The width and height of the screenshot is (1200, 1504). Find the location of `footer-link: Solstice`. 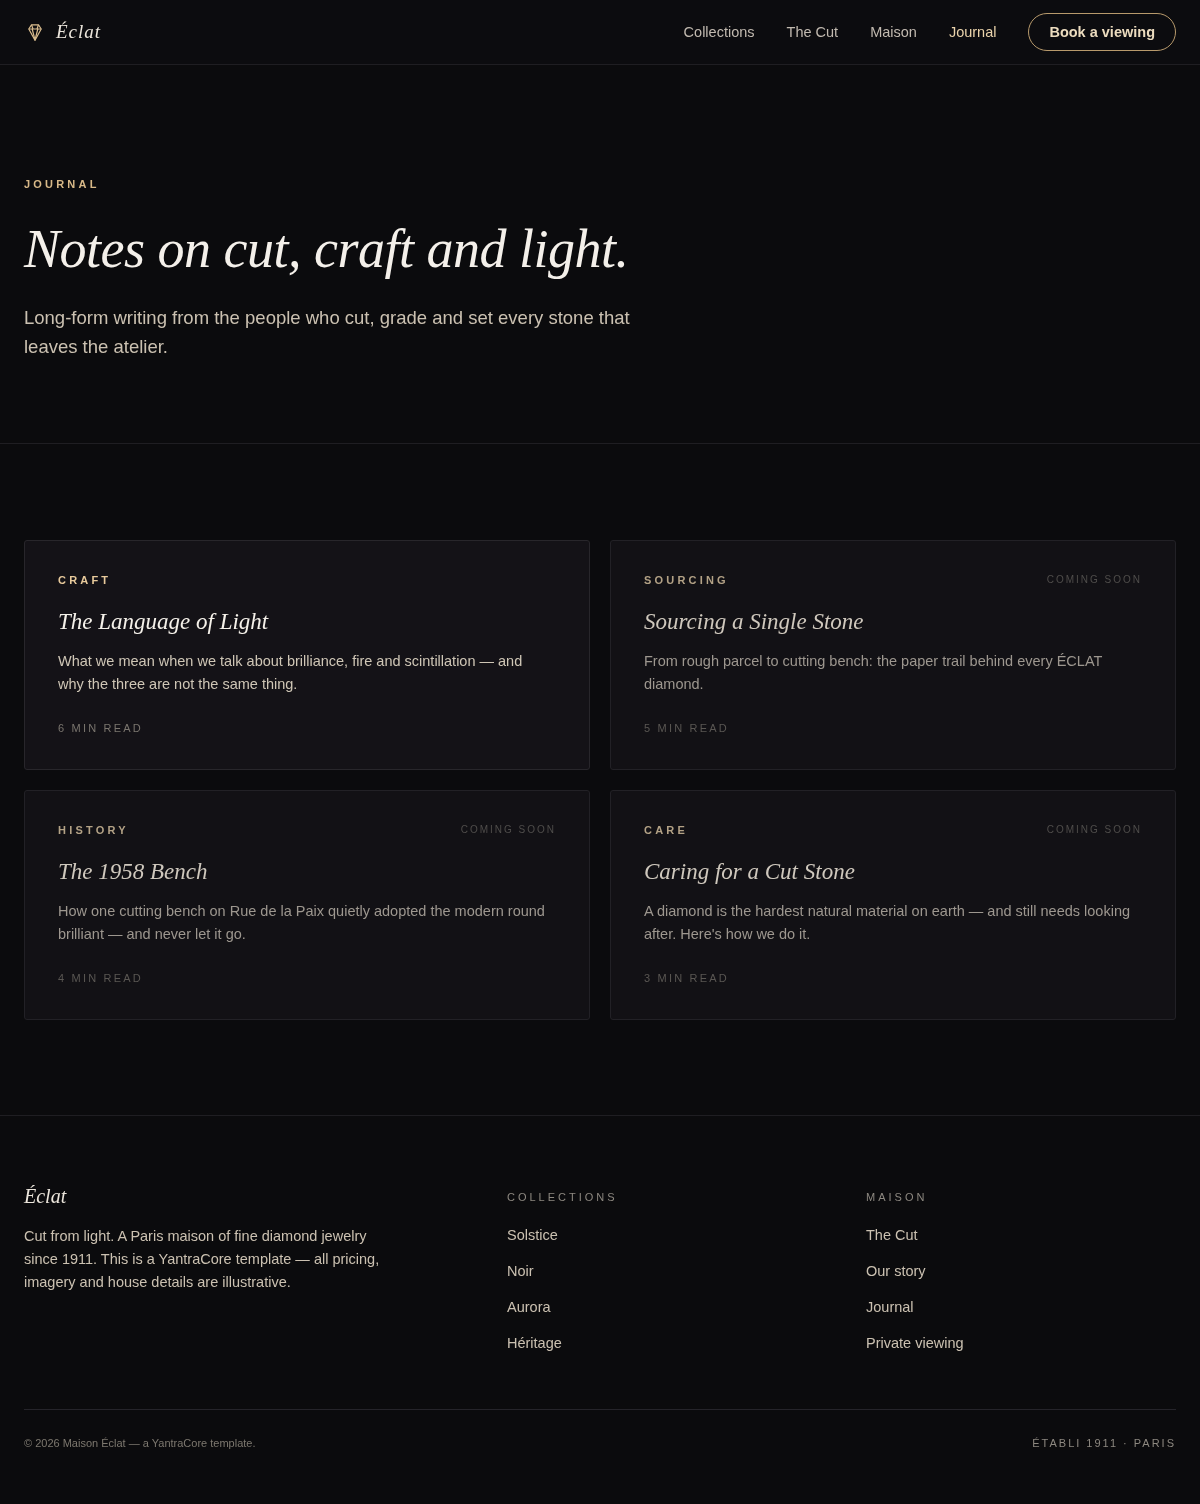

footer-link: Solstice is located at coordinates (532, 1235).